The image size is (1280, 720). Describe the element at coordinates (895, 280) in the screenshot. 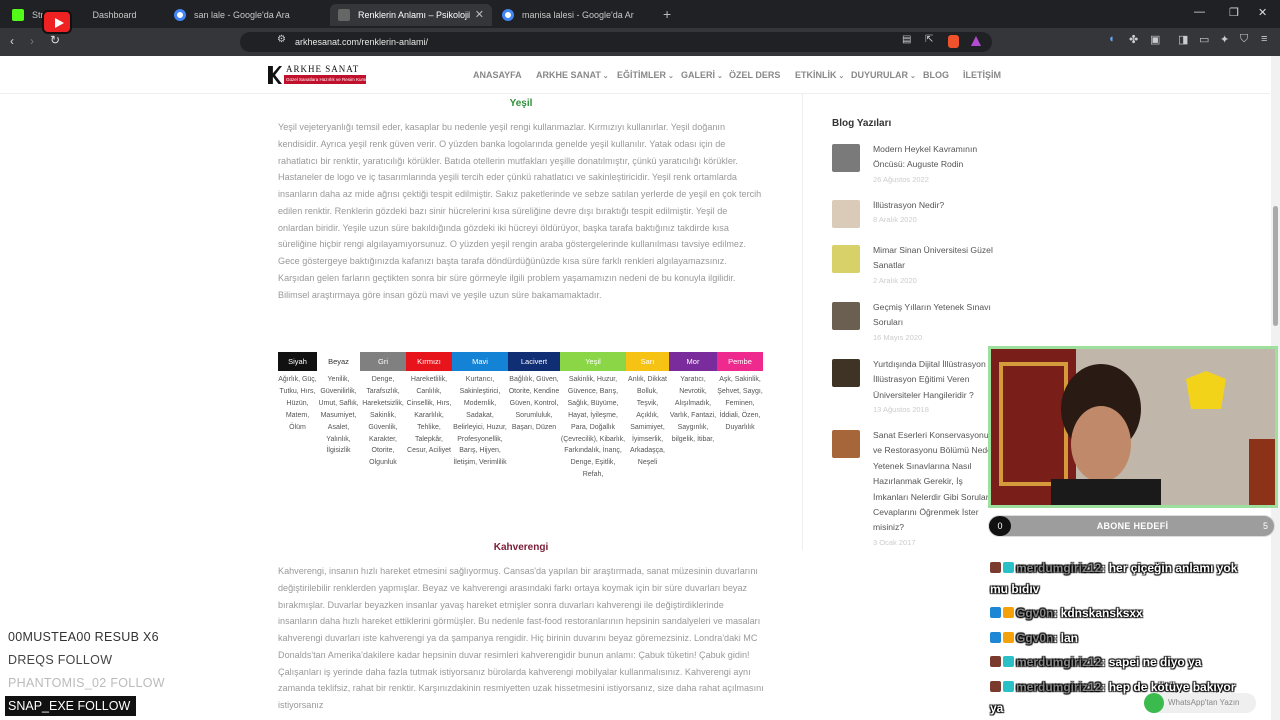

I see `post-date: 2 Aralık 2020` at that location.